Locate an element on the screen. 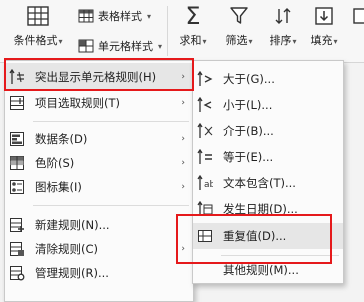 This screenshot has height=302, width=364. menu-item-top-bottom-rules: 项目选取规则(T) › is located at coordinates (99, 103).